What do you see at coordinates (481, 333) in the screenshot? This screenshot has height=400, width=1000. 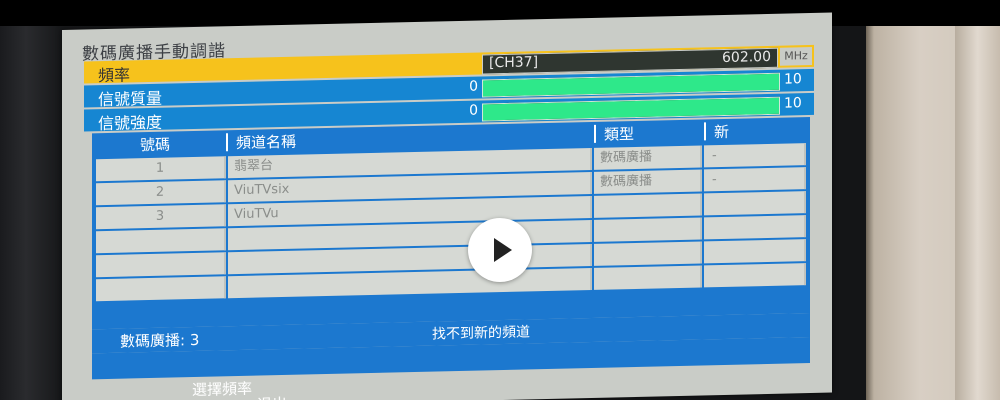 I see `status-message: 找不到新的頻道` at bounding box center [481, 333].